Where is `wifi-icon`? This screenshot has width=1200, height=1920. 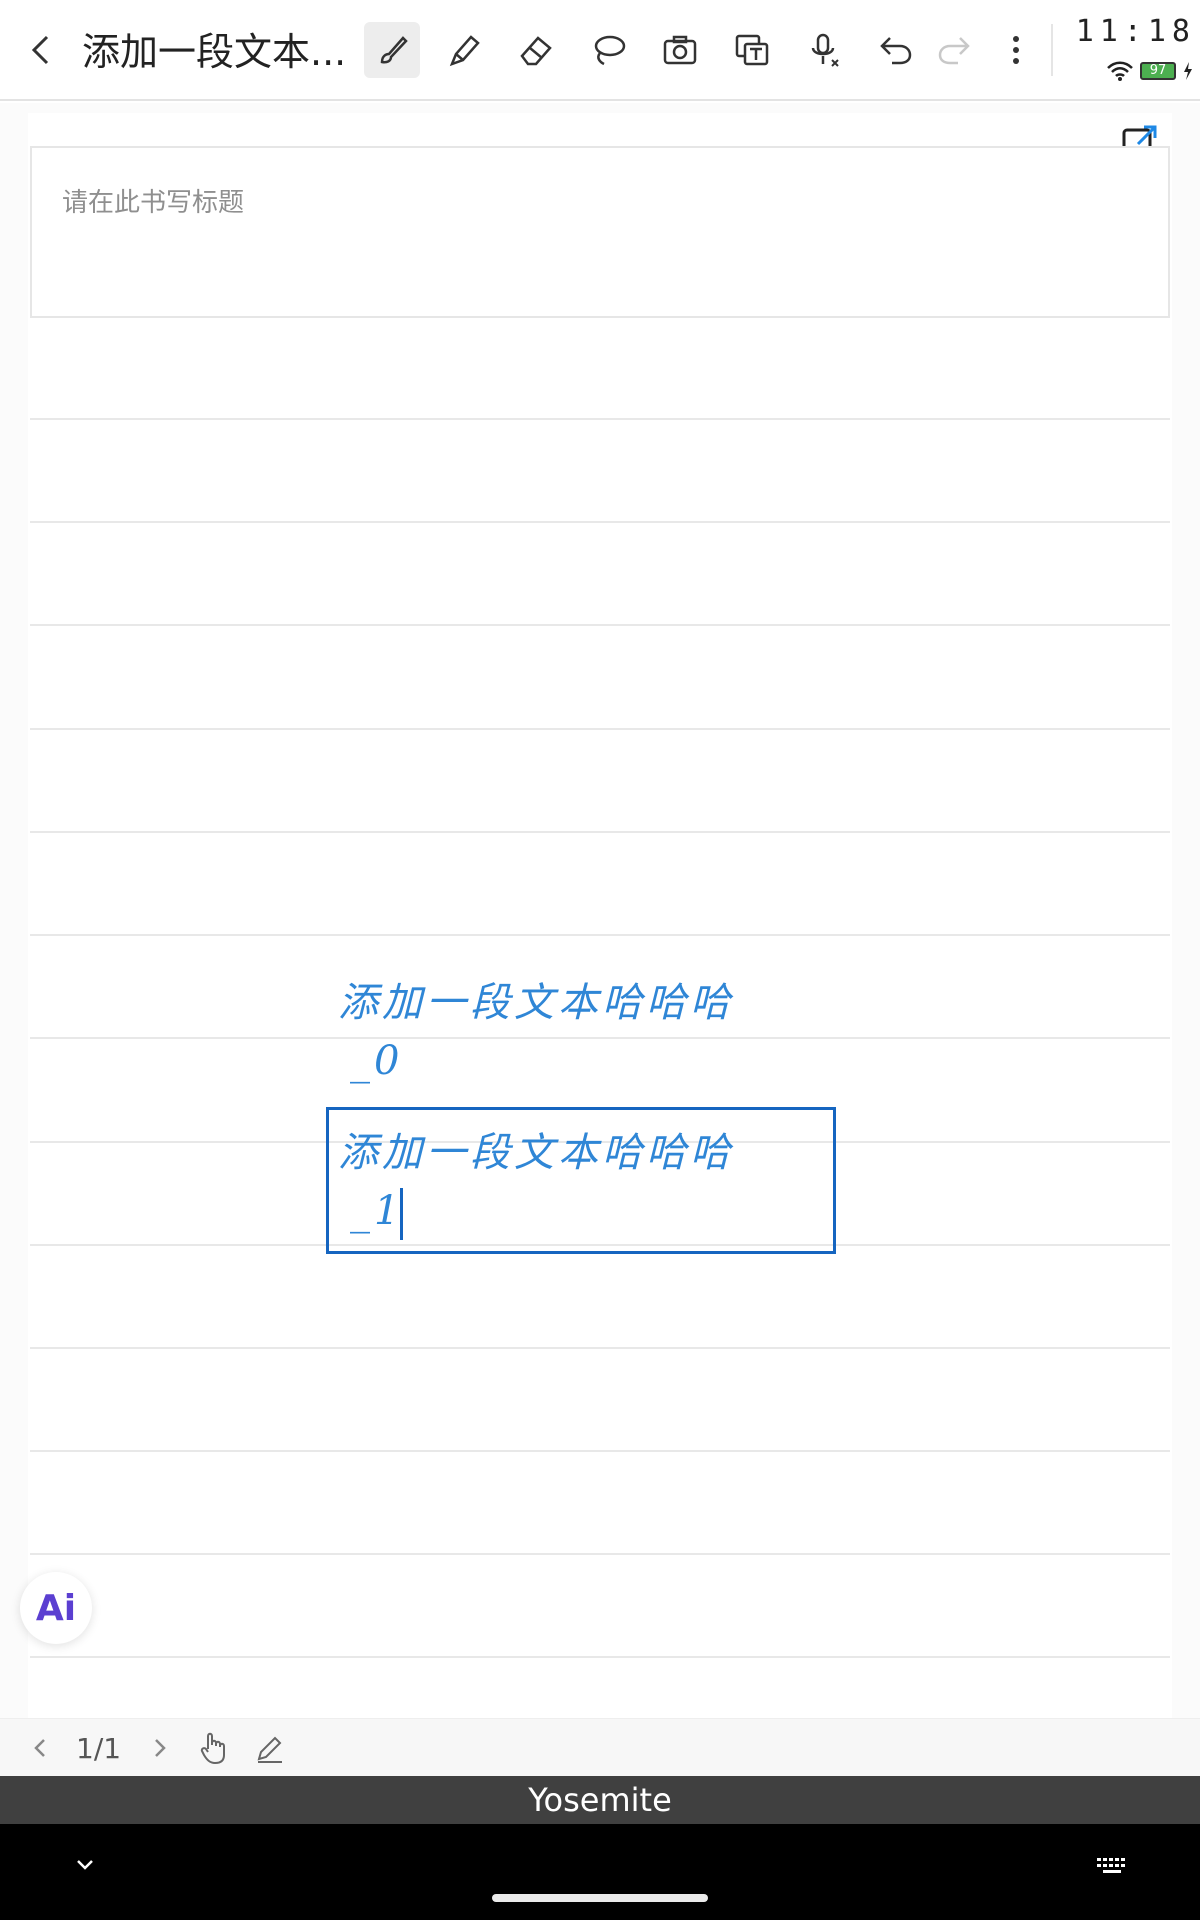
wifi-icon is located at coordinates (1120, 71).